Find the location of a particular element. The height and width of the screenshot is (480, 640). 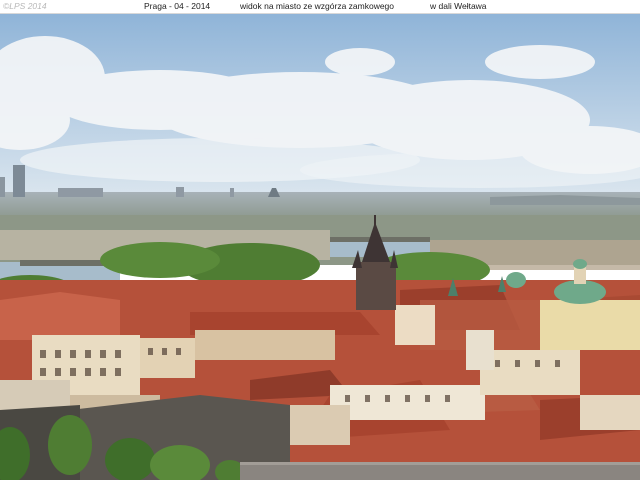

caption-view-description: widok na miasto ze wzgórza zamkowego is located at coordinates (317, 6).